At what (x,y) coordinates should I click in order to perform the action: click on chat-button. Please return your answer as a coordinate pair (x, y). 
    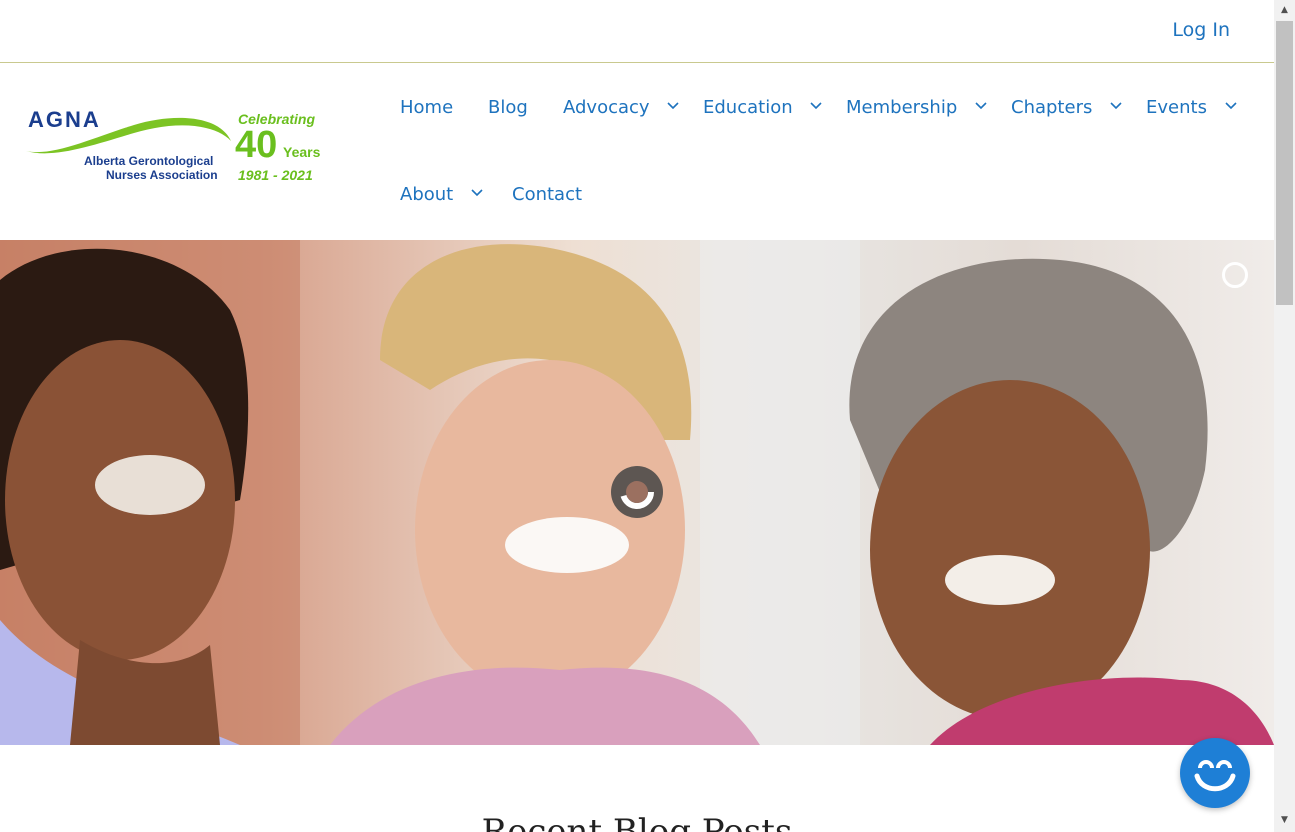
    Looking at the image, I should click on (1215, 773).